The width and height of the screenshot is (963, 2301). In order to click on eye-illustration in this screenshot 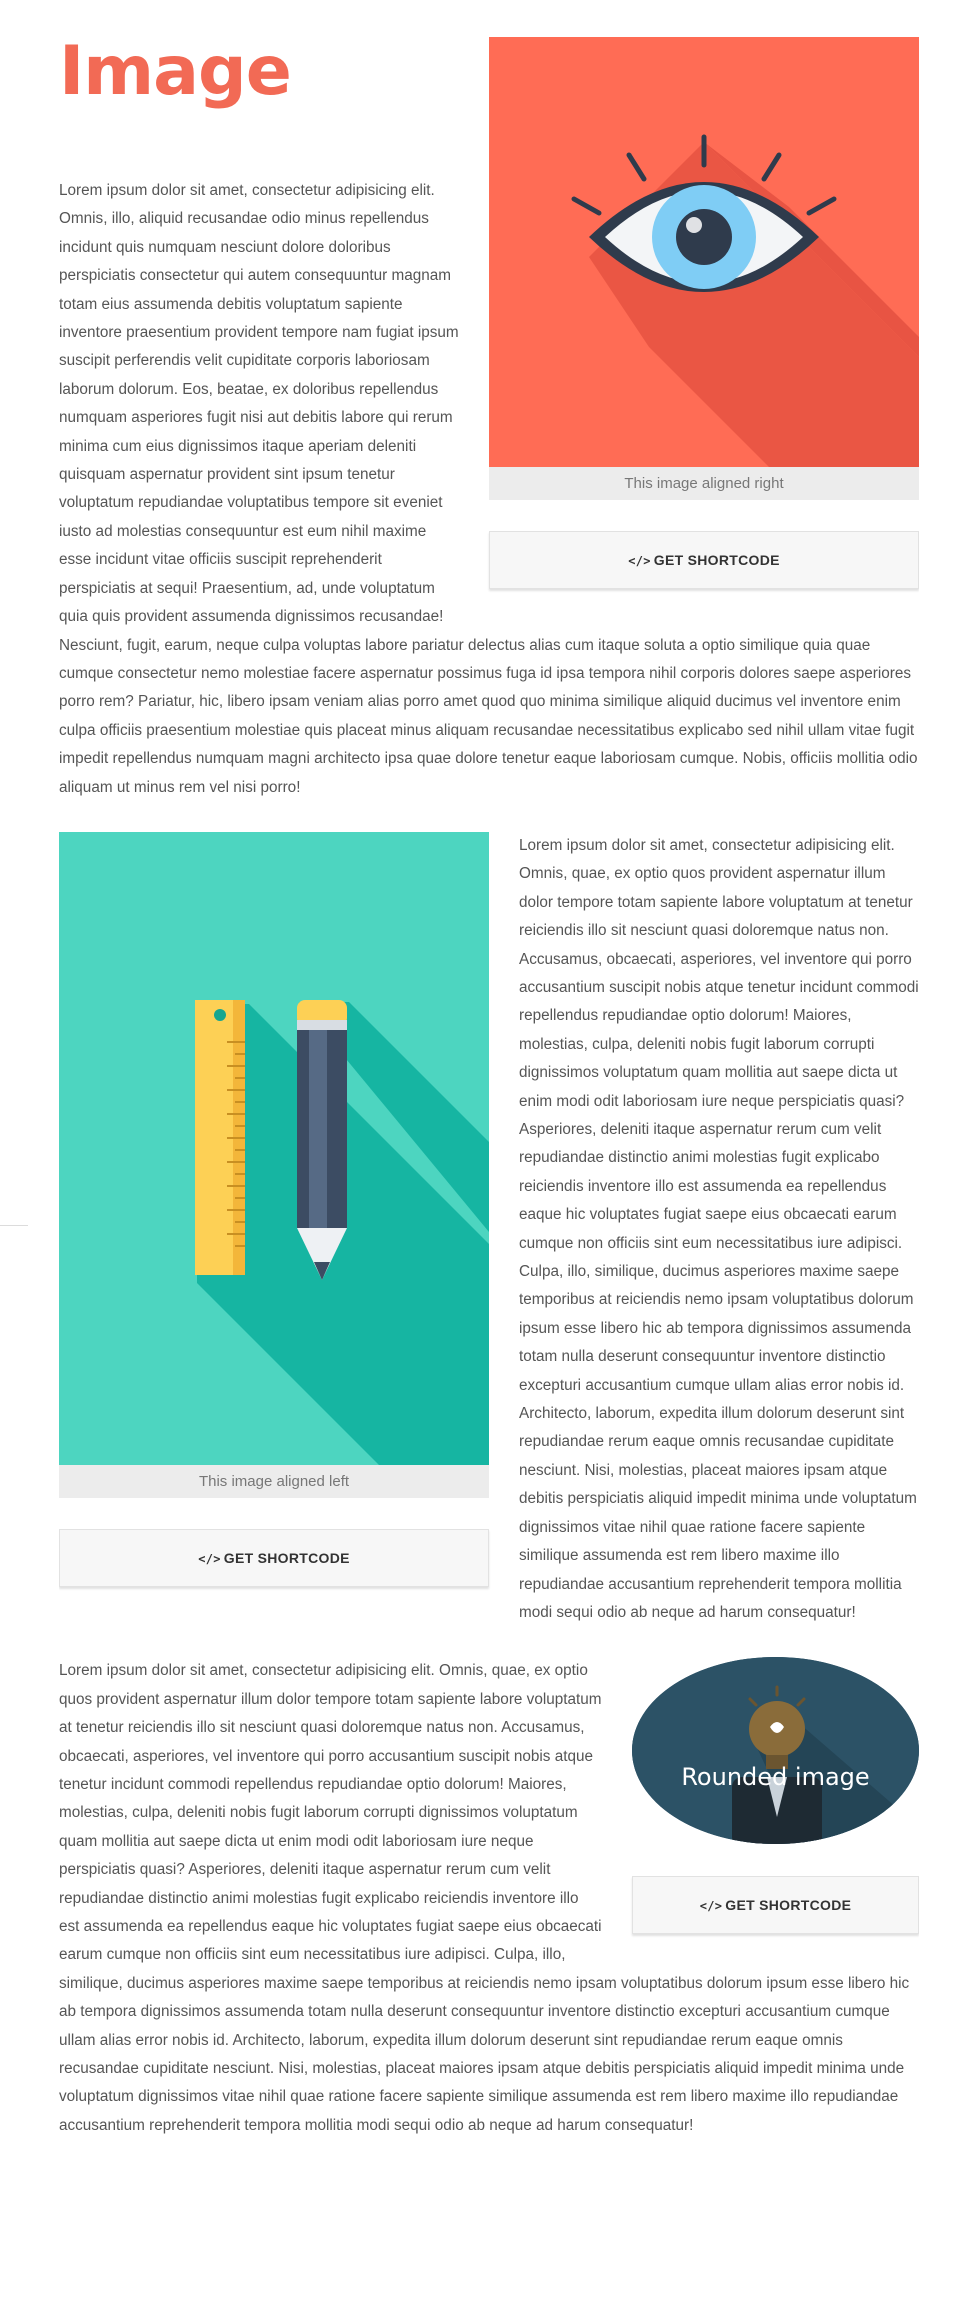, I will do `click(704, 252)`.